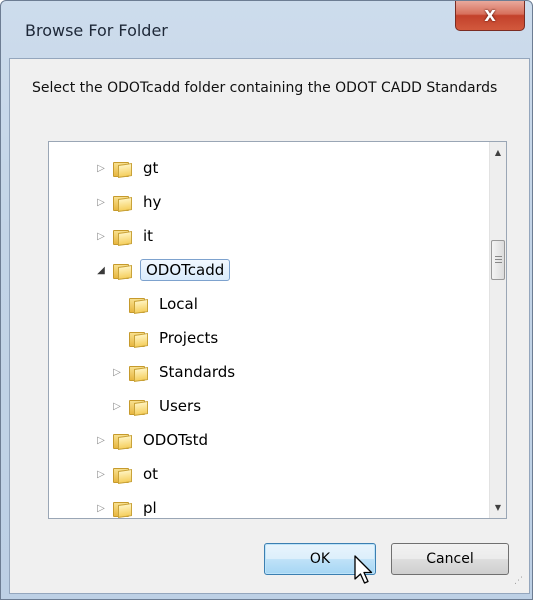 This screenshot has height=602, width=535. I want to click on resize-grip-icon: ⋰, so click(520, 583).